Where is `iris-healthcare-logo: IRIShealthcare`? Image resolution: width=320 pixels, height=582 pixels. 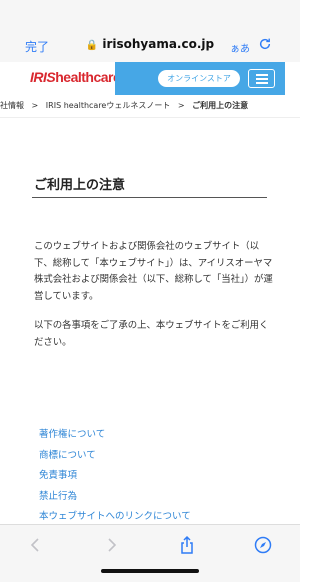
iris-healthcare-logo: IRIShealthcare is located at coordinates (75, 77).